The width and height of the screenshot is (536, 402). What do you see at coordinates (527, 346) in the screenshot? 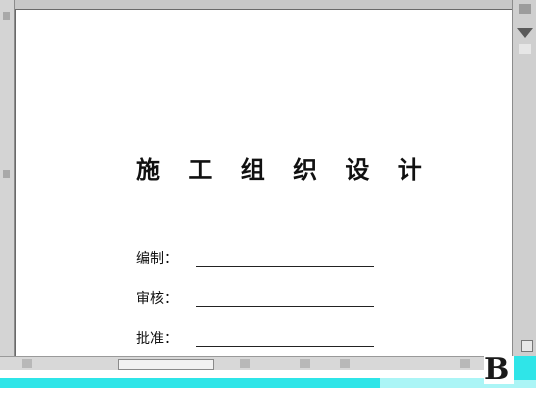
I see `scroll-down-button` at bounding box center [527, 346].